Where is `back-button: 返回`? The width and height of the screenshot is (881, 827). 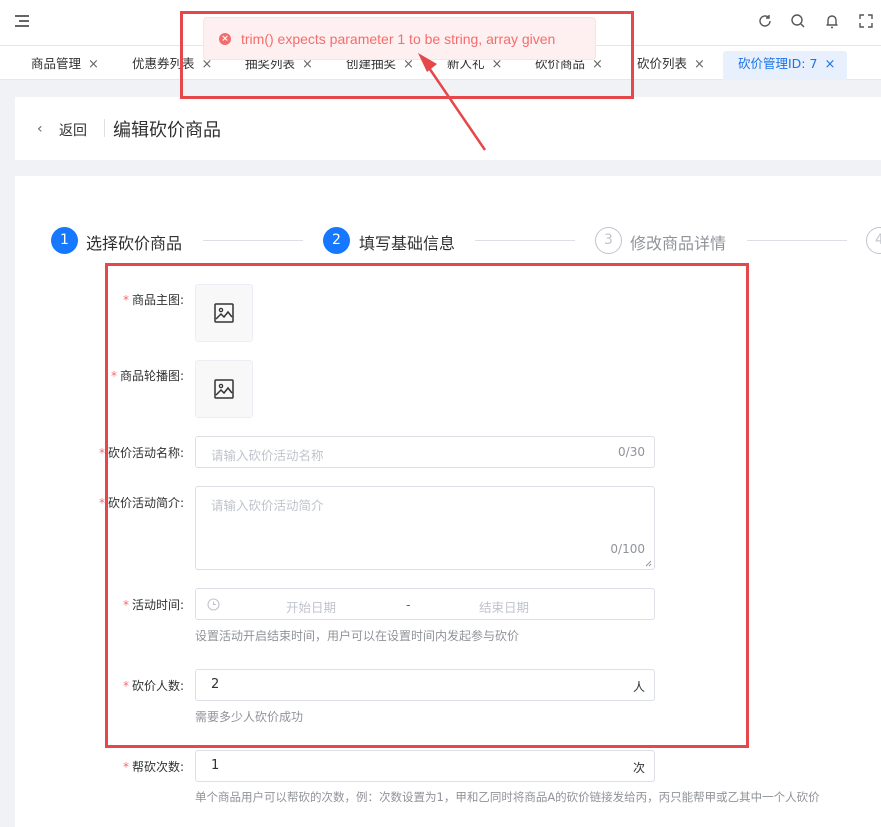
back-button: 返回 is located at coordinates (73, 130).